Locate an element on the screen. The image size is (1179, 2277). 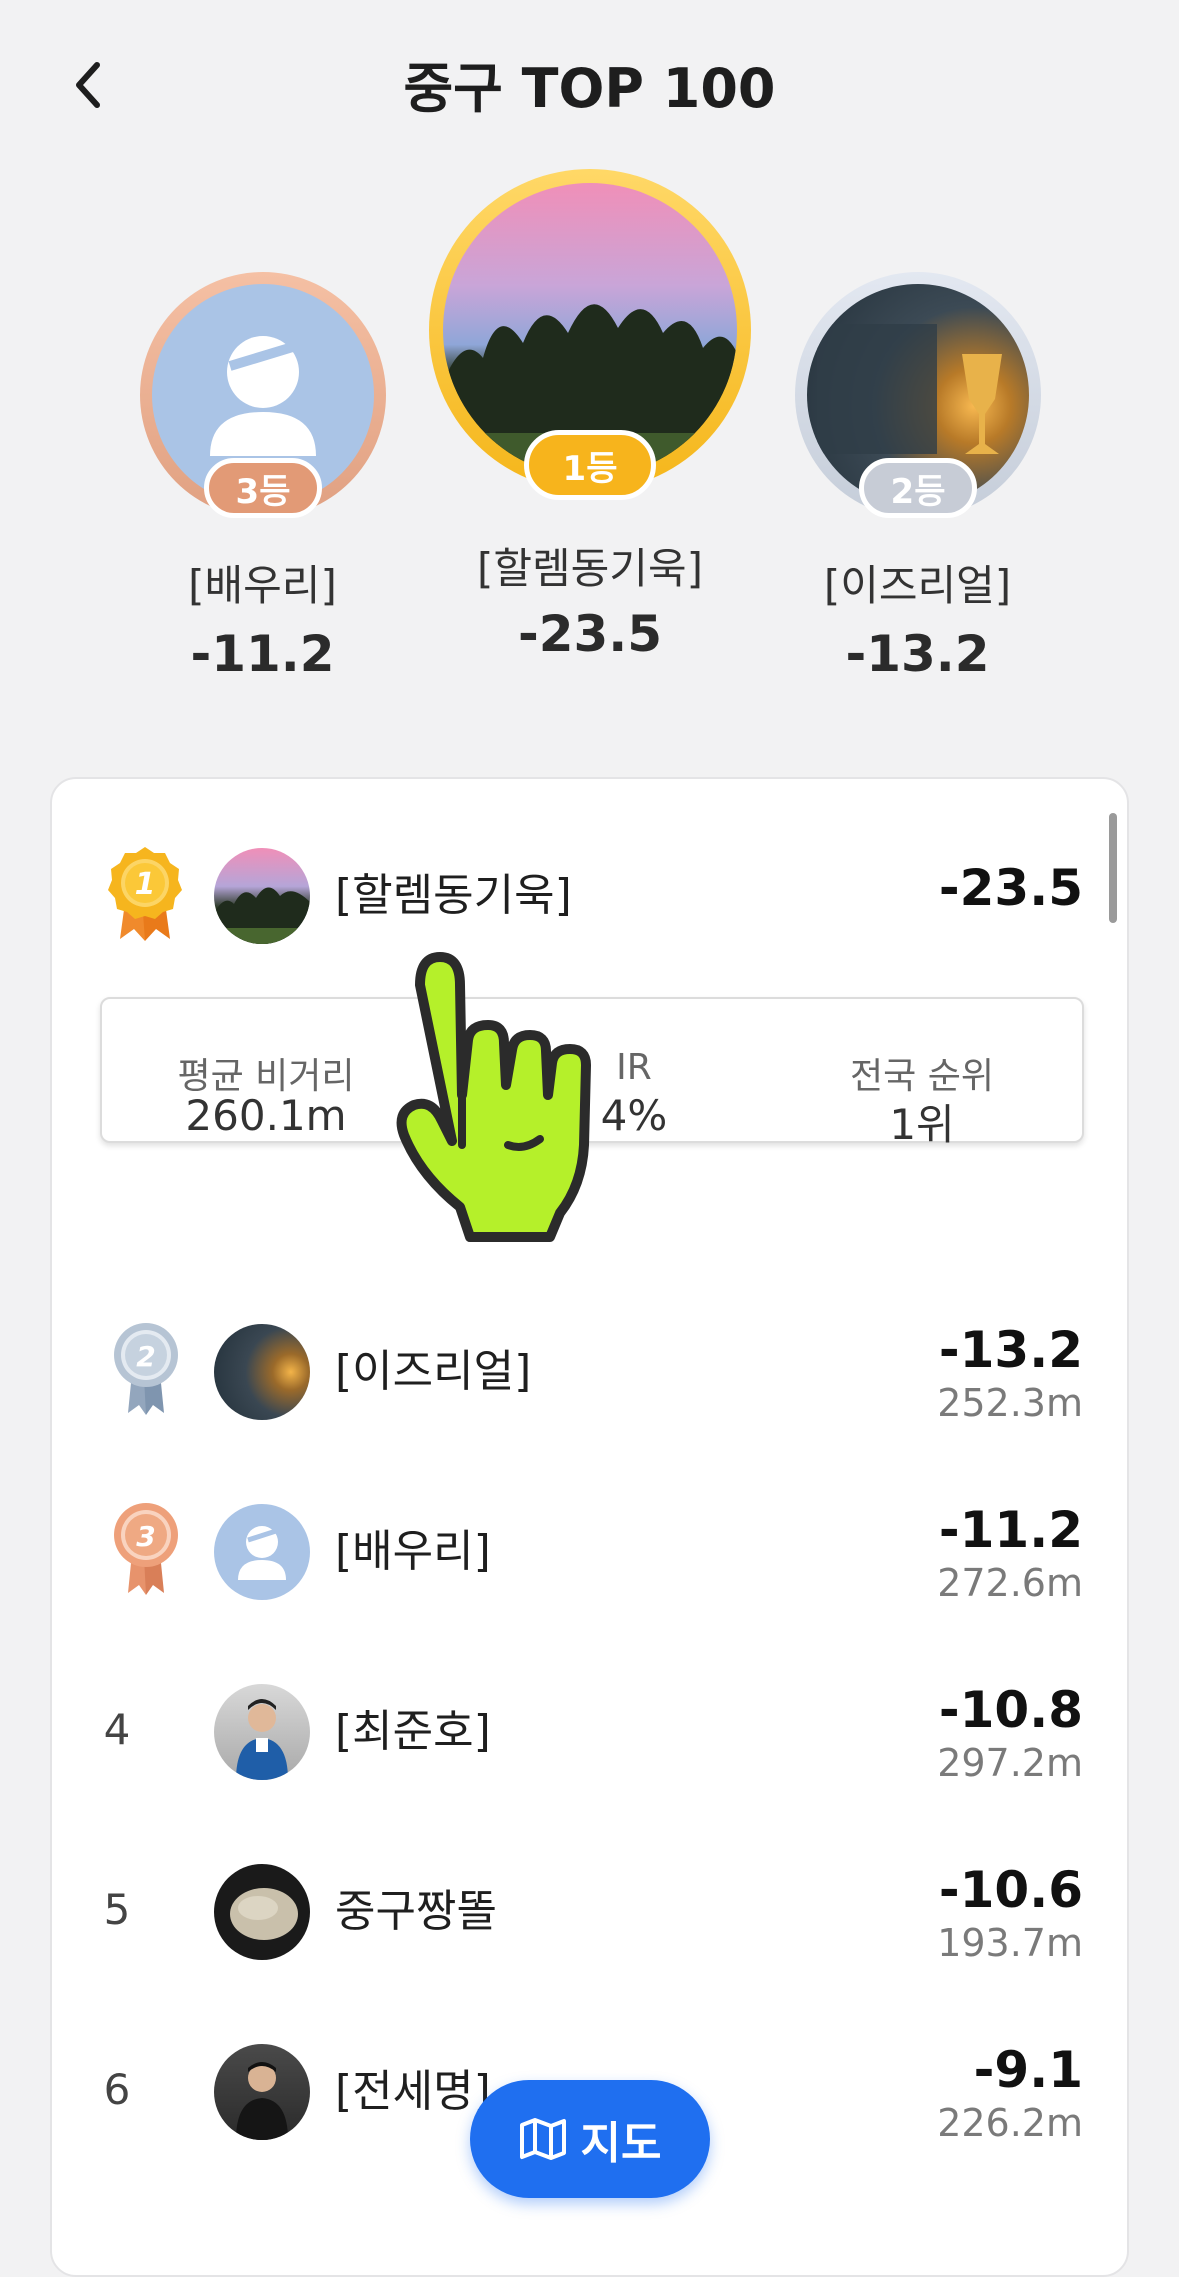
pointer-hand-icon is located at coordinates (493, 1097).